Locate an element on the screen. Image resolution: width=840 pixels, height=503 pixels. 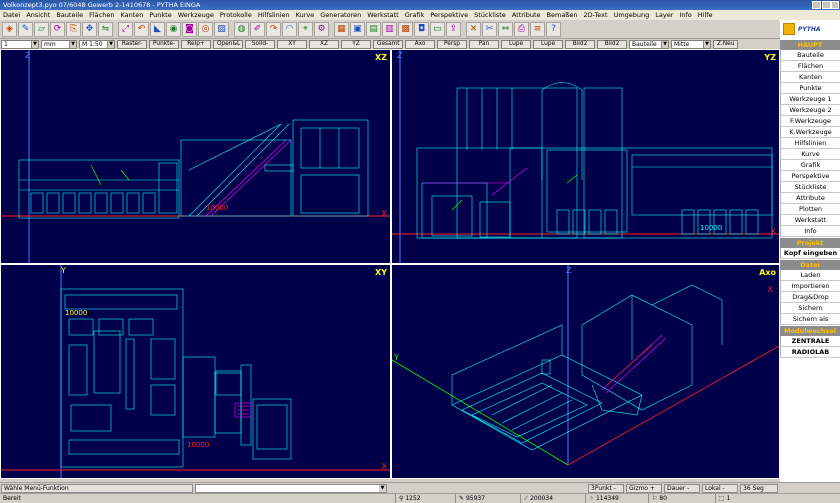
menu-item: 2D-Text is located at coordinates (596, 15).